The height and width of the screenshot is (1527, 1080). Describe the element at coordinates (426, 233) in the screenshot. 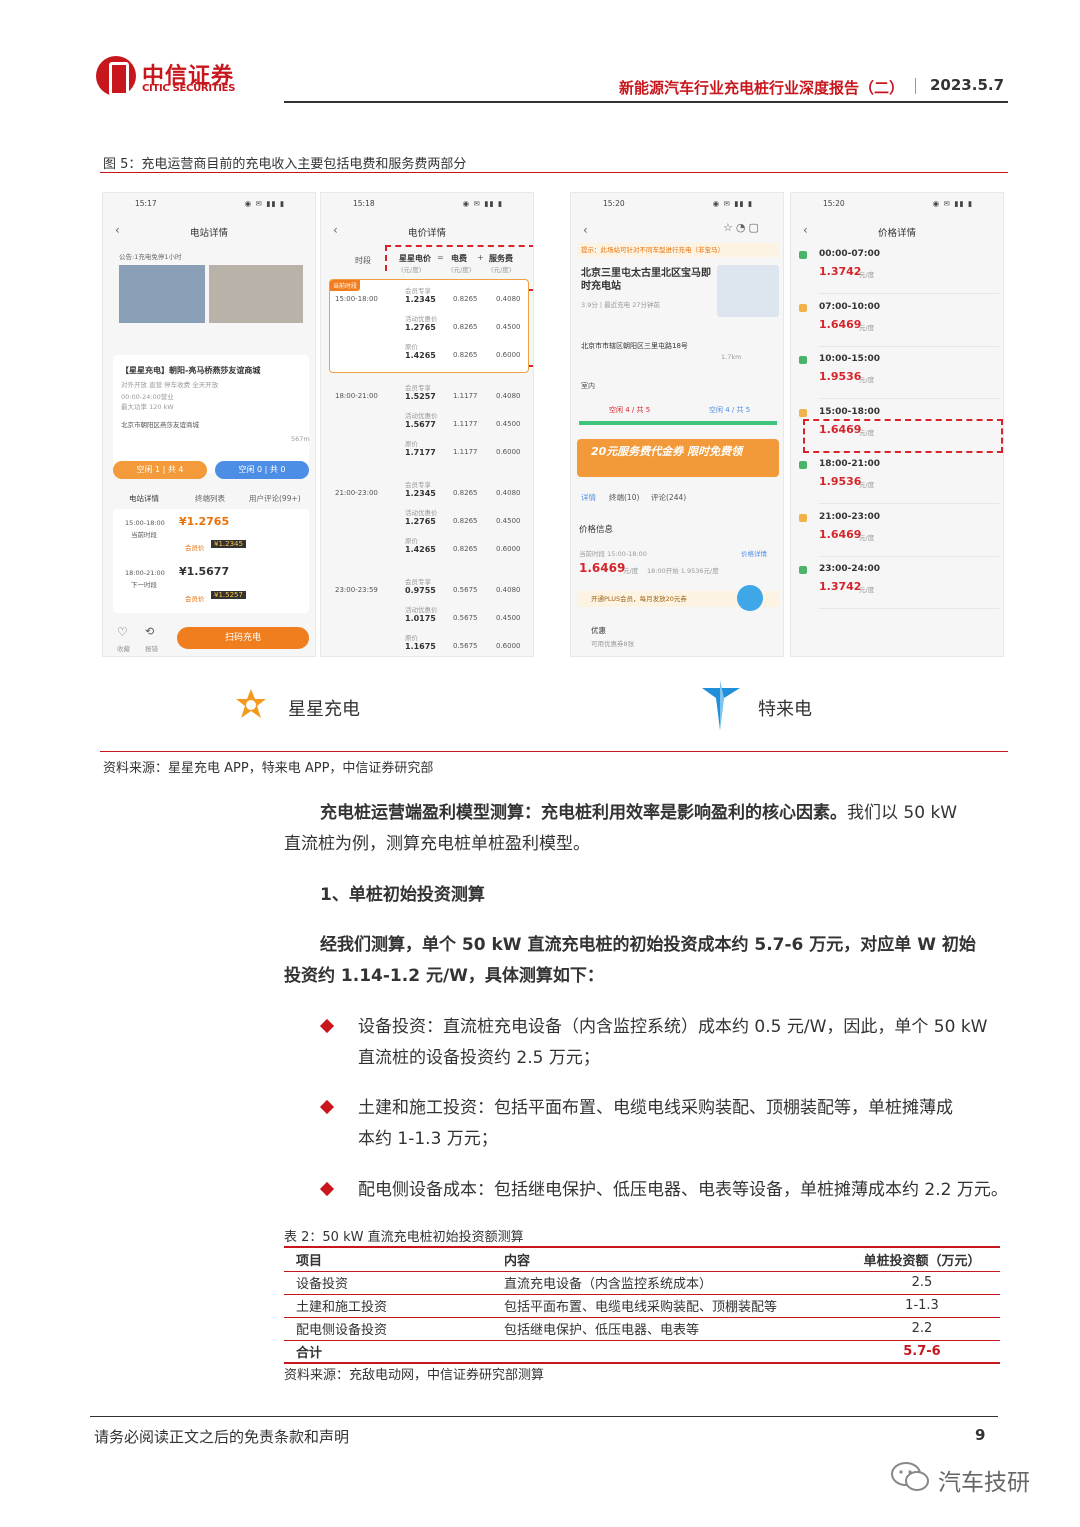

I see `screen-title: 电价详情` at that location.